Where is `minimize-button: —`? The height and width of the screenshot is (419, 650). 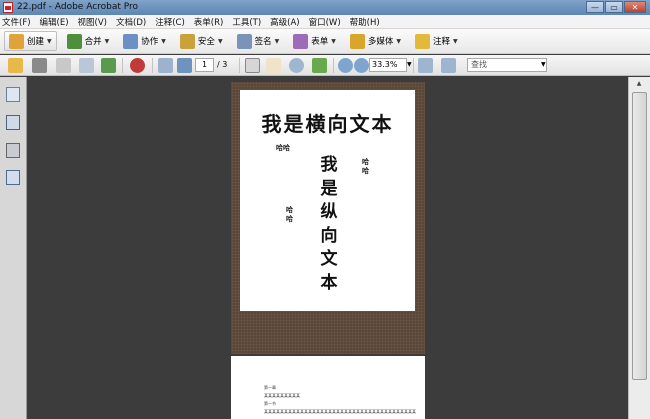
minimize-button: — is located at coordinates (595, 7).